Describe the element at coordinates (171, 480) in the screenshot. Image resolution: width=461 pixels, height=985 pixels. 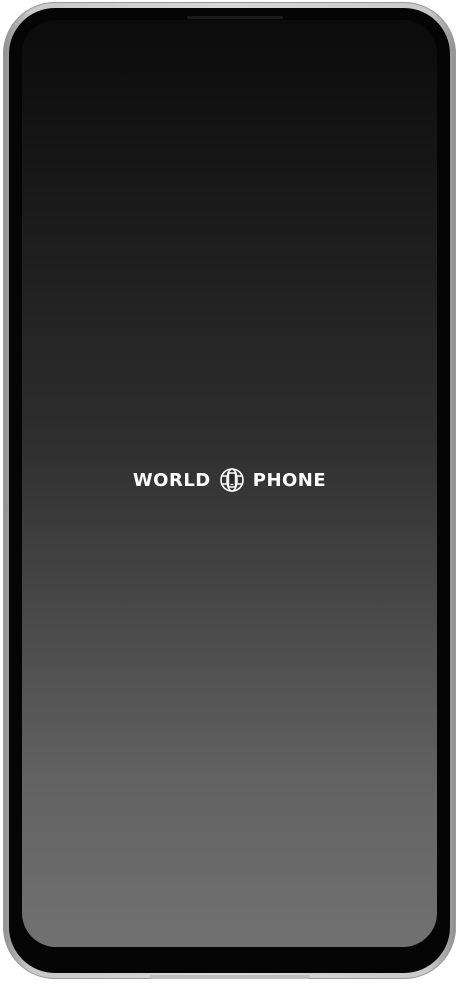
I see `logo-text-world: WORLD` at that location.